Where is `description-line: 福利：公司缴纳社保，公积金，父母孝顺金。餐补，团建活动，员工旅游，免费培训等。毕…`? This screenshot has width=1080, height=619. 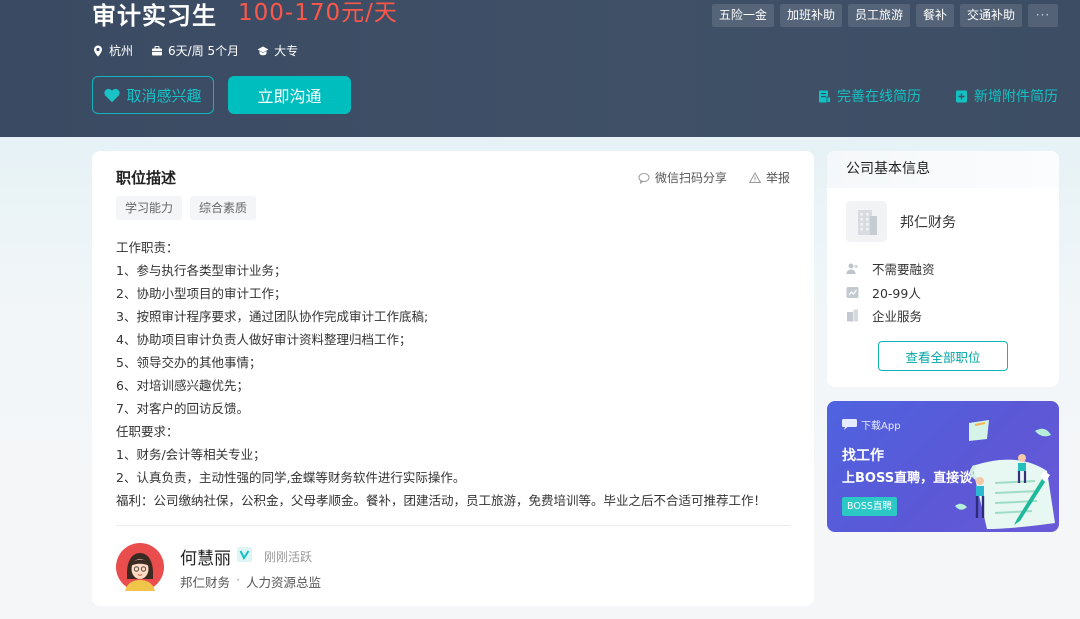
description-line: 福利：公司缴纳社保，公积金，父母孝顺金。餐补，团建活动，员工旅游，免费培训等。毕… is located at coordinates (441, 500).